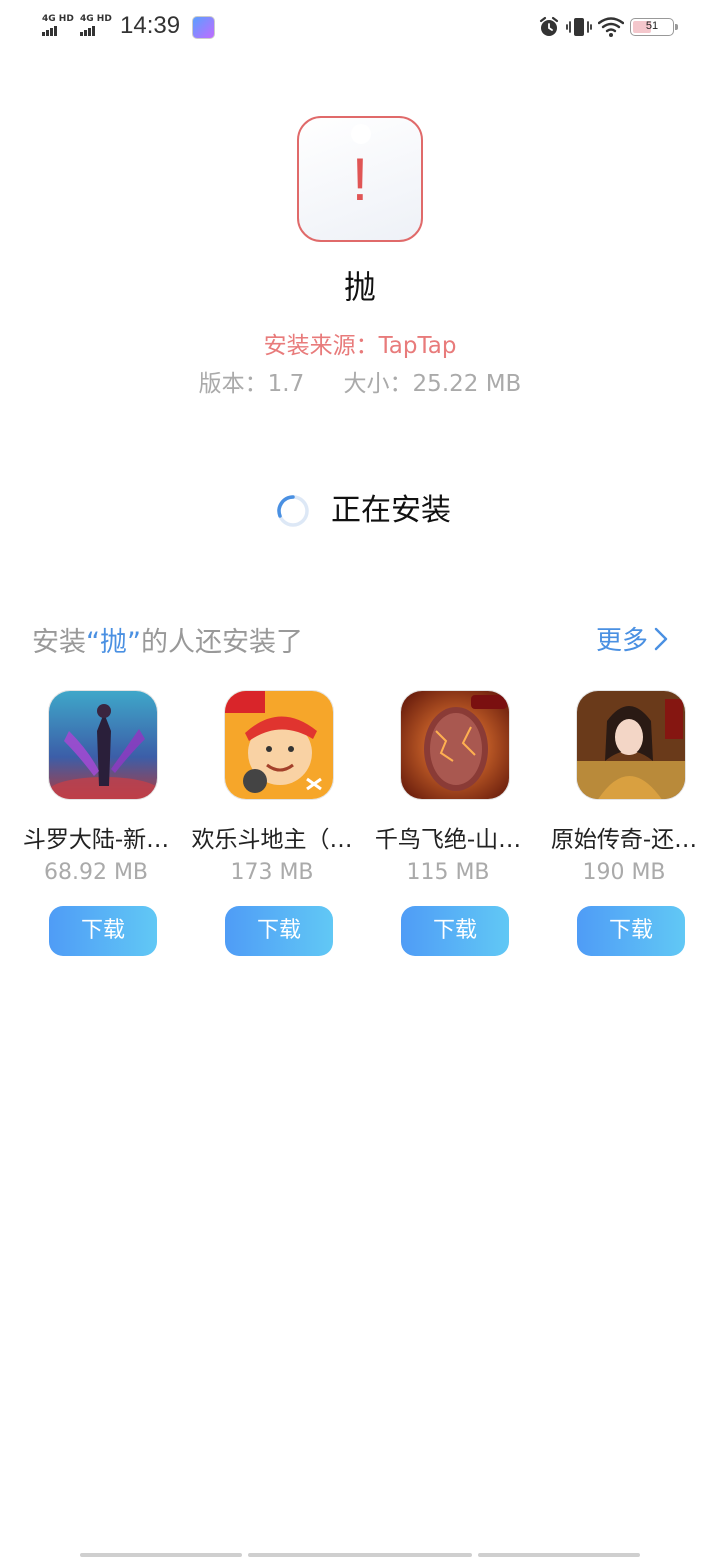  I want to click on recommend-title-prefix: 安装, so click(59, 642).